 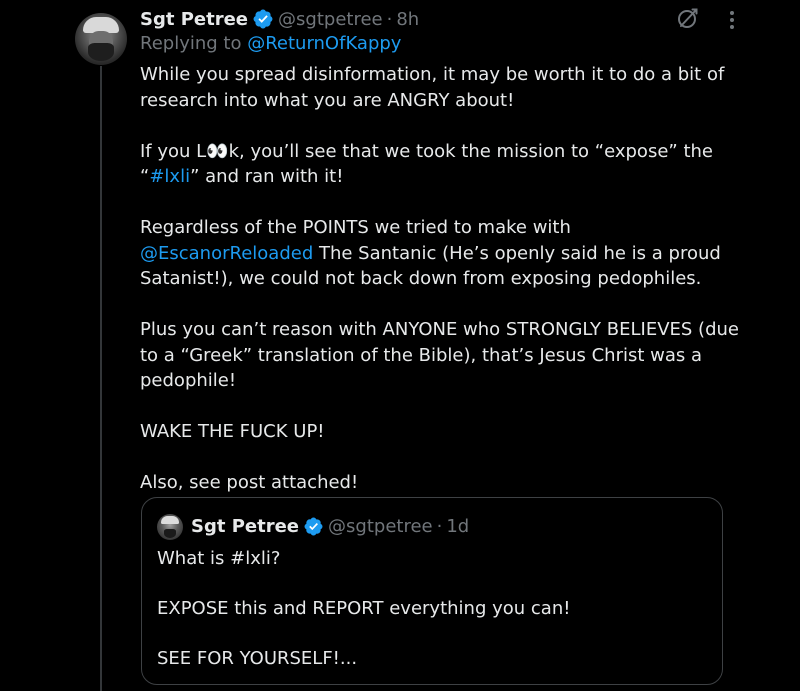 What do you see at coordinates (101, 378) in the screenshot?
I see `thread-line` at bounding box center [101, 378].